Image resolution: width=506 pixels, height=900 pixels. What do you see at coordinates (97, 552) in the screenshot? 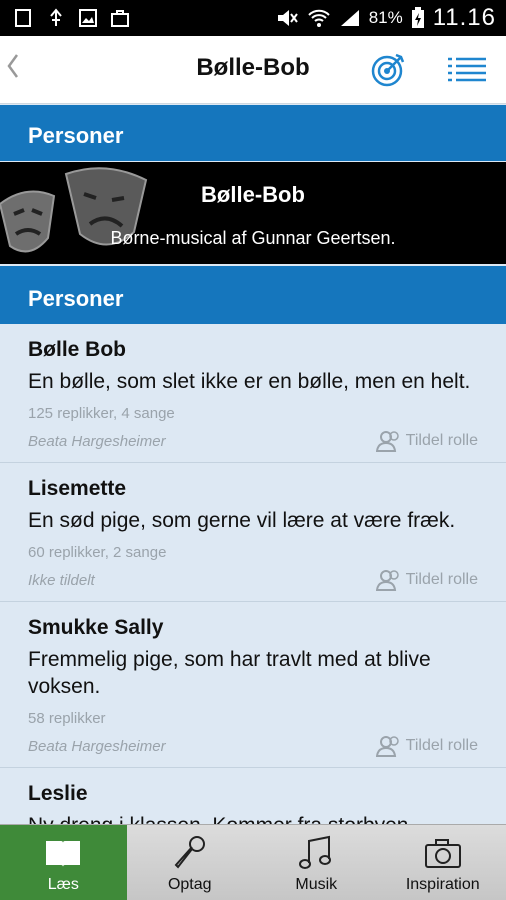
I see `character-stats: 60 replikker, 2 sange` at bounding box center [97, 552].